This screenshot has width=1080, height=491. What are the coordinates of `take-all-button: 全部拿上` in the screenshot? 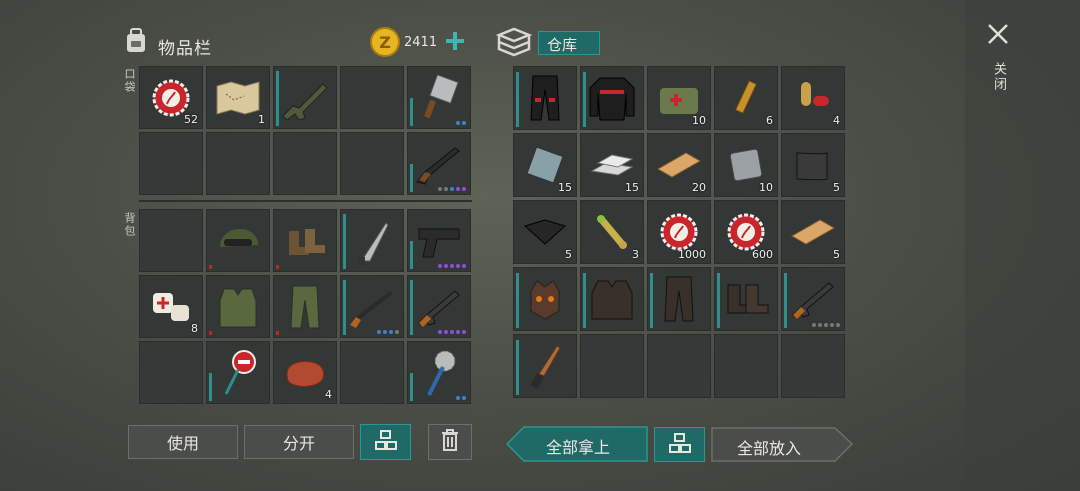 It's located at (577, 444).